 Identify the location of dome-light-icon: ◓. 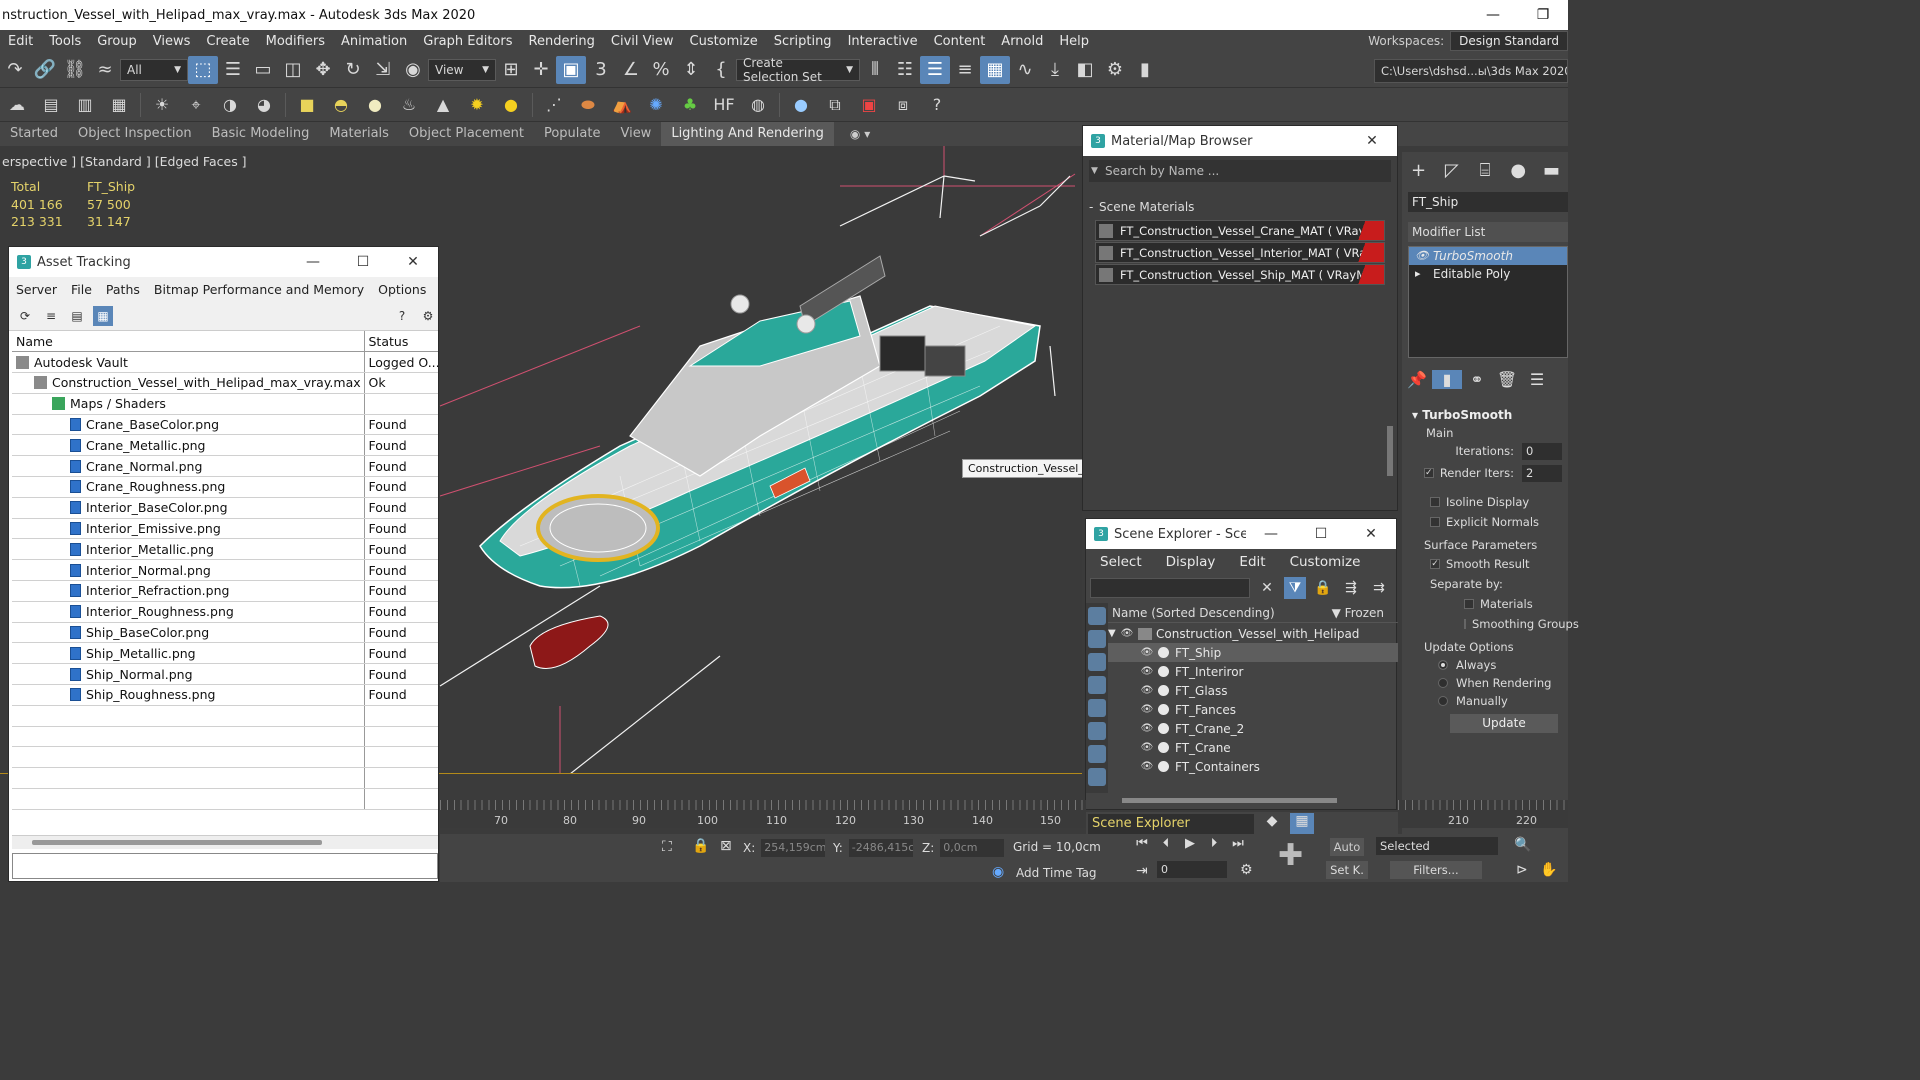
(341, 105).